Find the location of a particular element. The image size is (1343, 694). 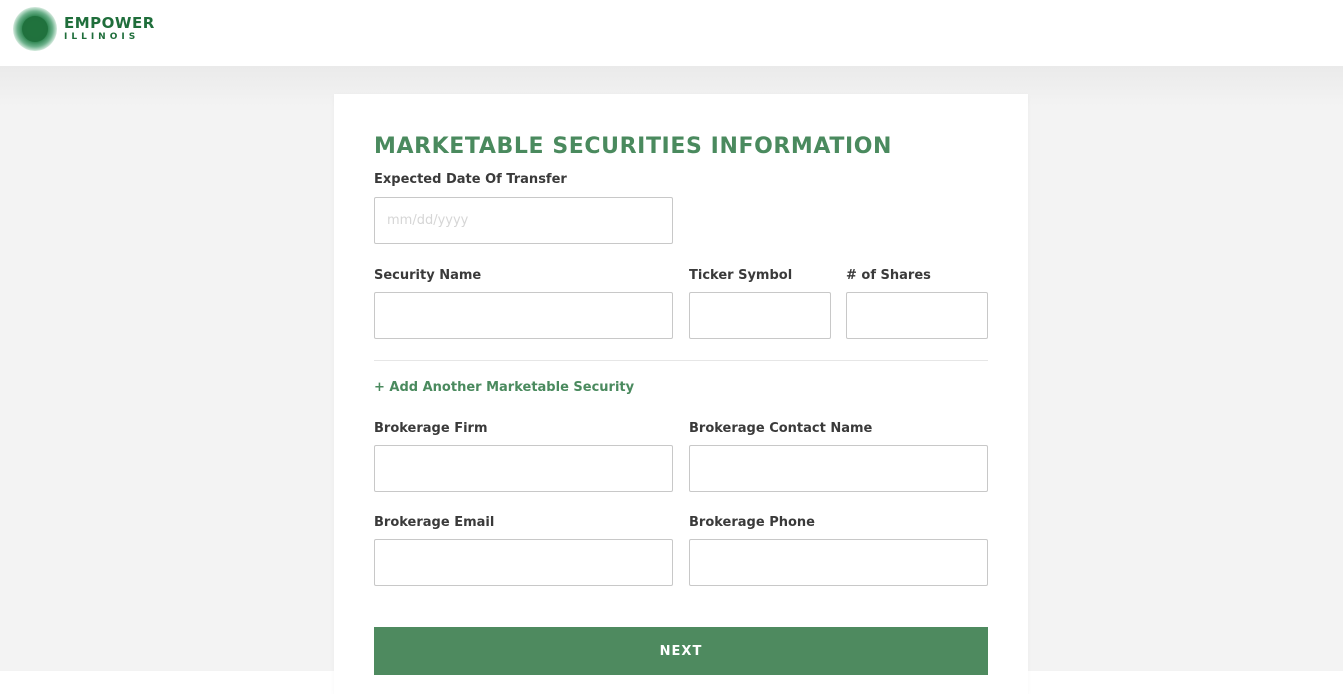

brokerage-contact-input is located at coordinates (838, 468).